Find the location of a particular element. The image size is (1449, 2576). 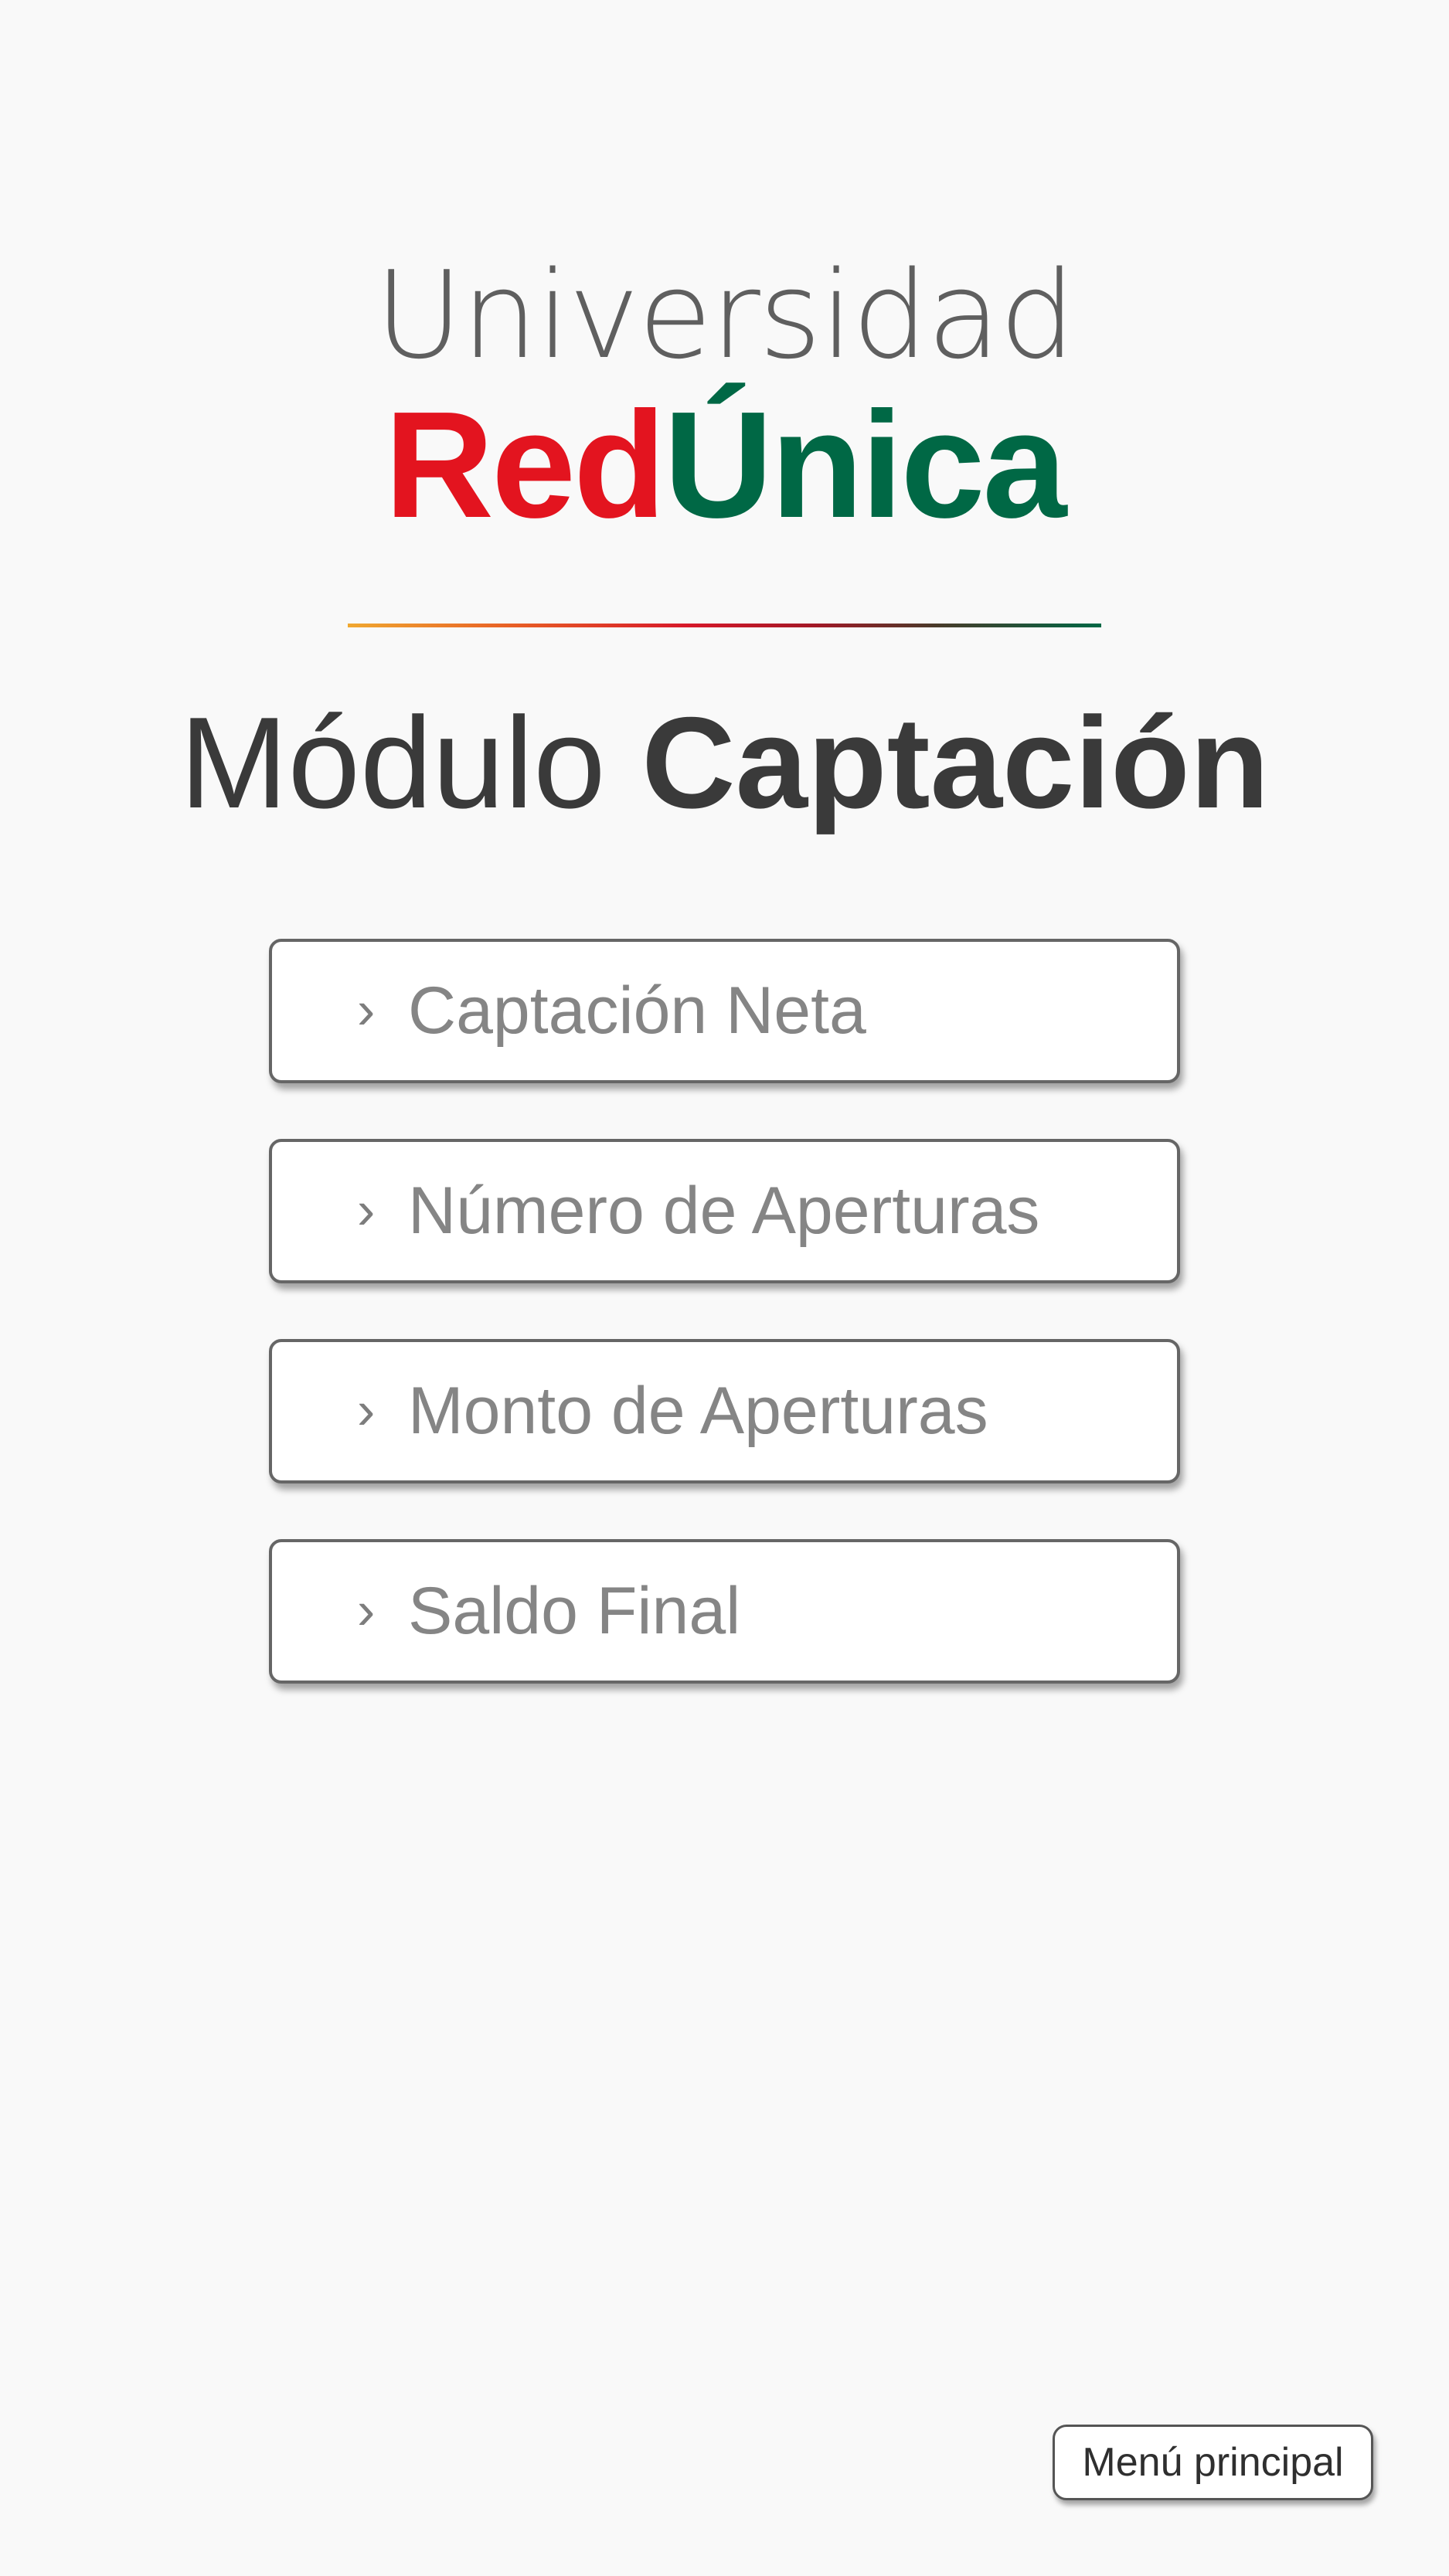

logo-unica-text: Única is located at coordinates (865, 464).